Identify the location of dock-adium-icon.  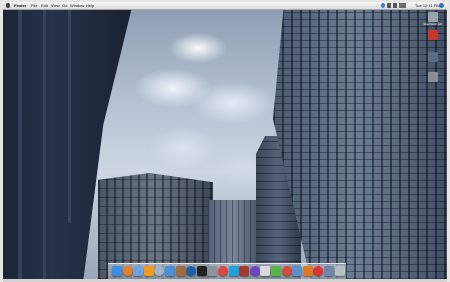
(276, 271).